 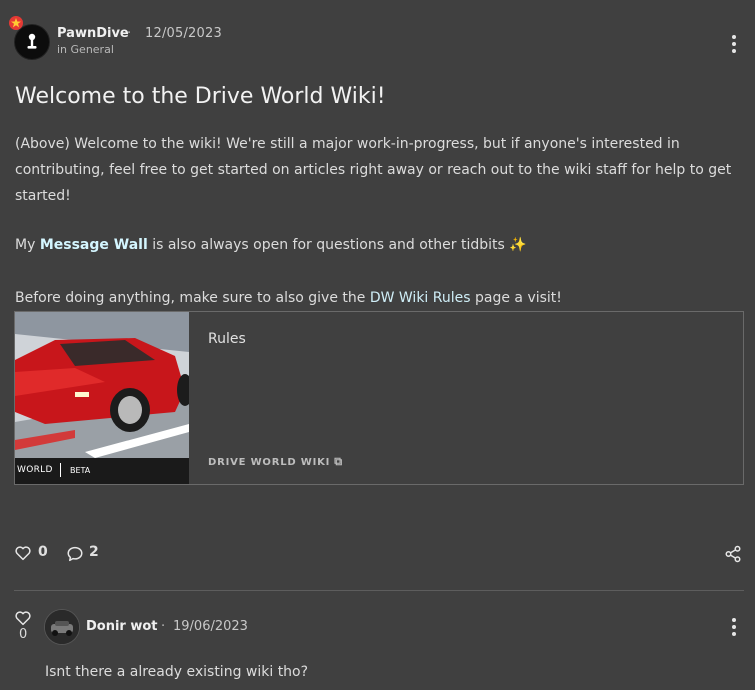 What do you see at coordinates (75, 554) in the screenshot?
I see `speech-bubble-icon` at bounding box center [75, 554].